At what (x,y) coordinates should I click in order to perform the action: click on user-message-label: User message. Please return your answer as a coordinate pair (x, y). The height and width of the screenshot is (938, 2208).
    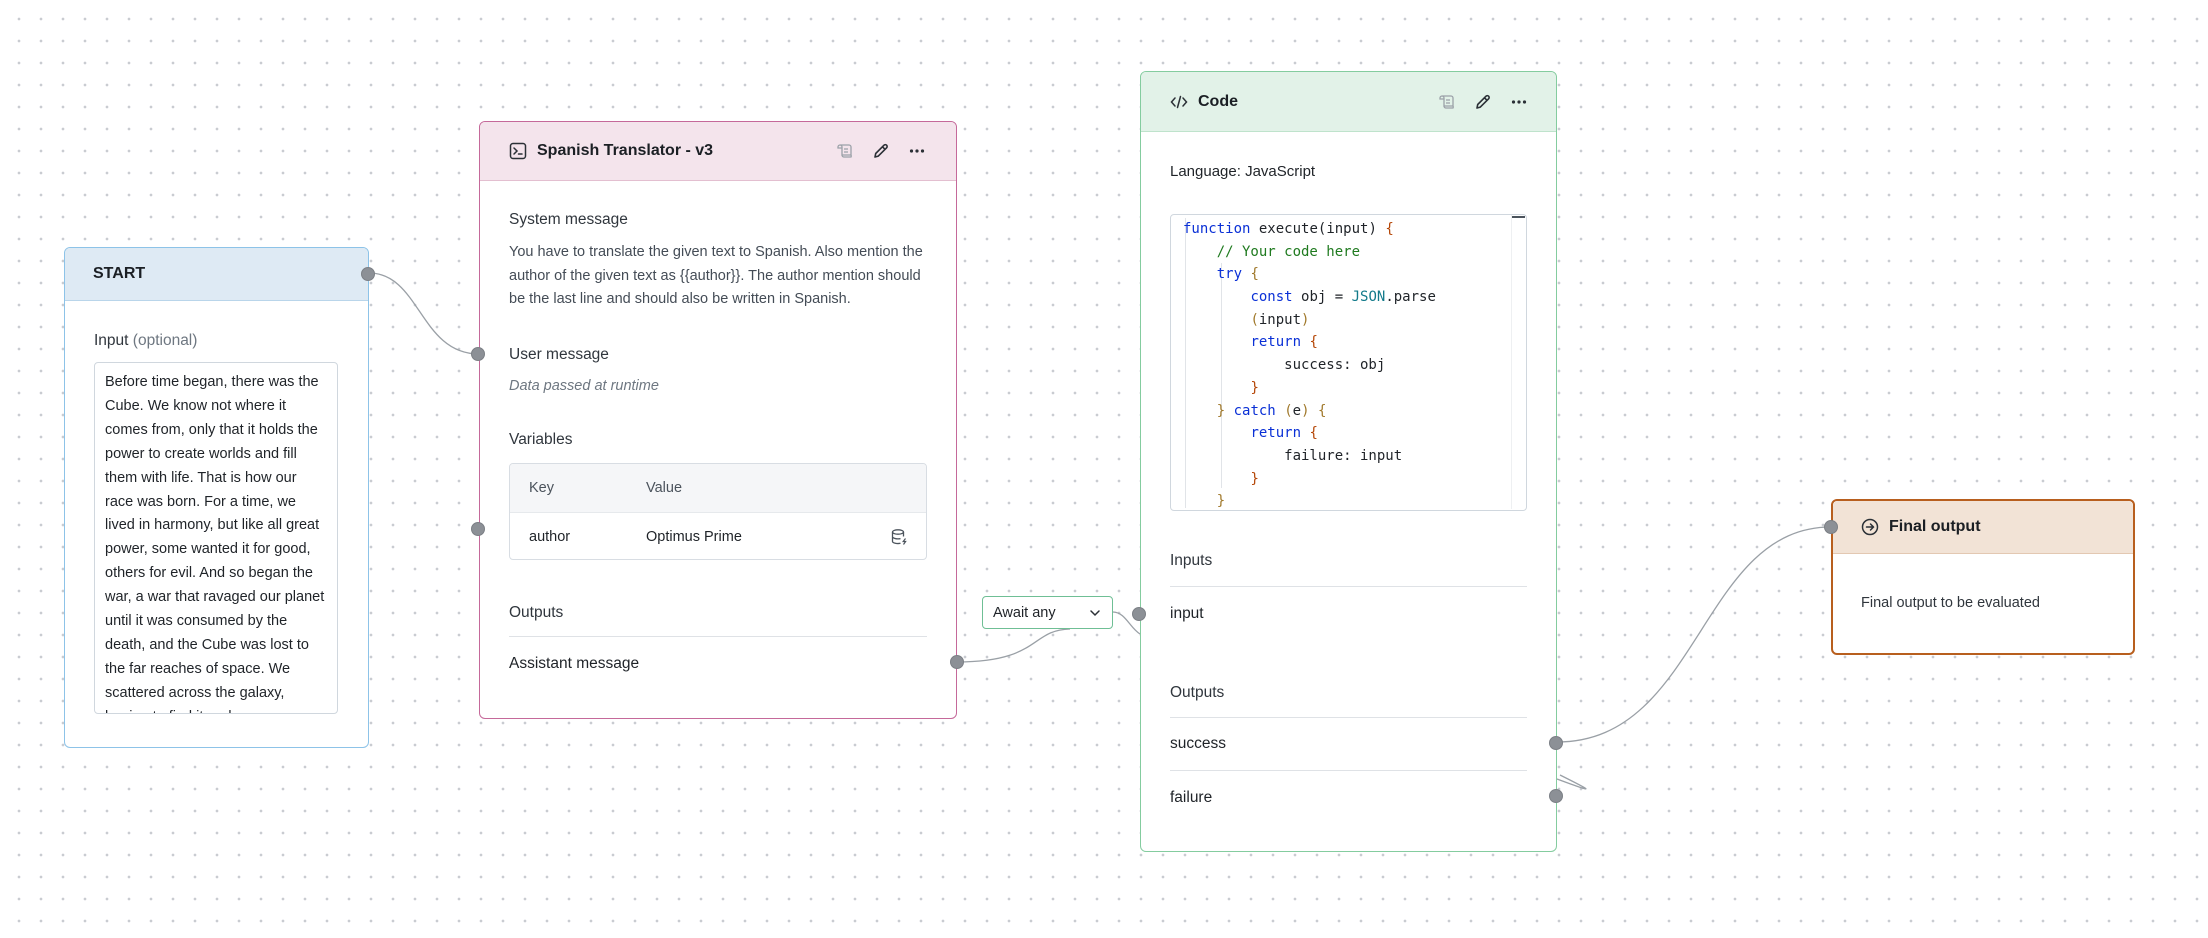
    Looking at the image, I should click on (559, 354).